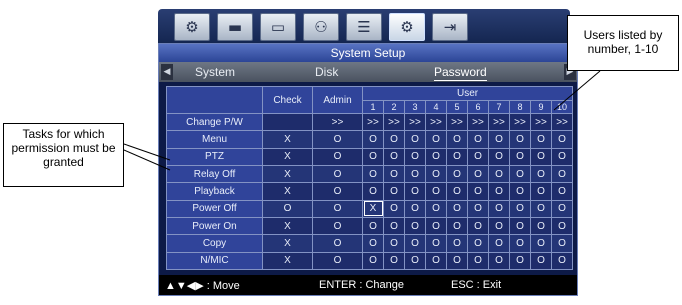  I want to click on display-monitor-icon: ▬, so click(235, 27).